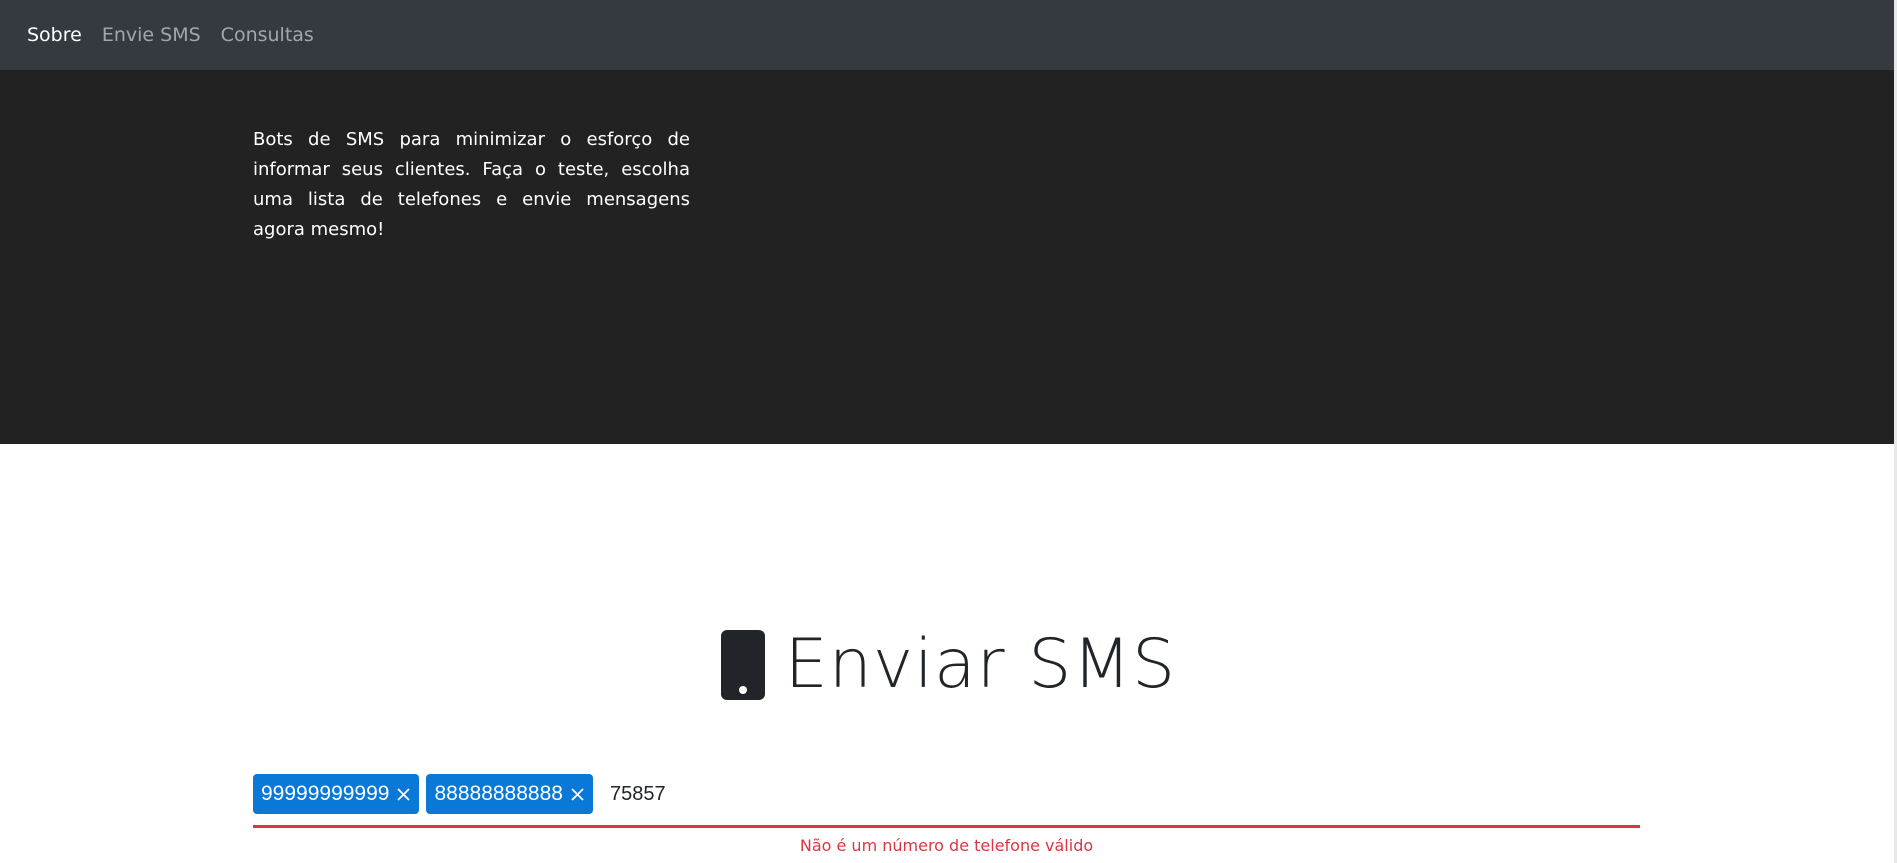 The height and width of the screenshot is (863, 1897). I want to click on phone-tags-field: 99999999999 88888888888, so click(946, 801).